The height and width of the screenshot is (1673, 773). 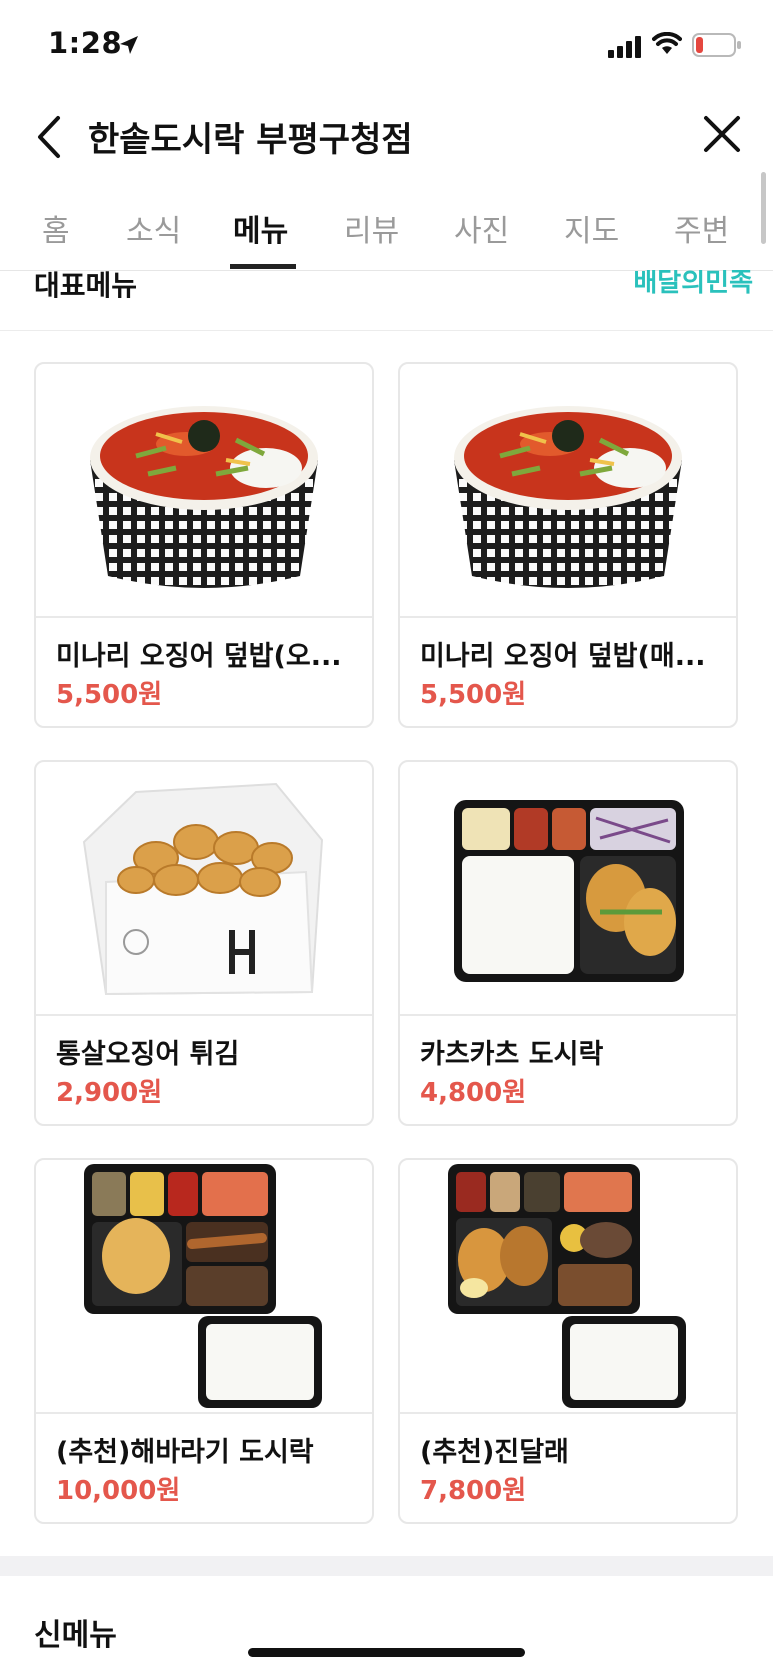 I want to click on tab-menu: 메뉴, so click(x=260, y=228).